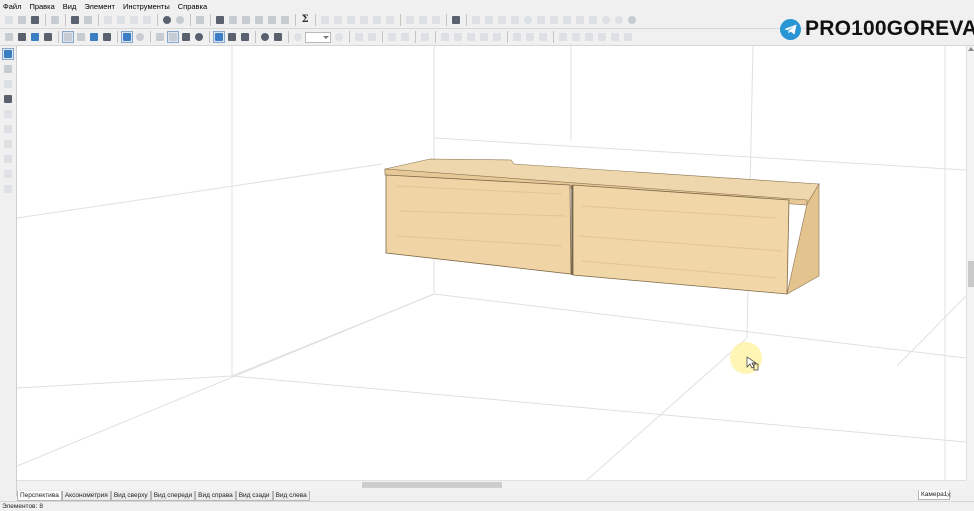 The width and height of the screenshot is (974, 511). What do you see at coordinates (8, 174) in the screenshot?
I see `edit-tool-4-button` at bounding box center [8, 174].